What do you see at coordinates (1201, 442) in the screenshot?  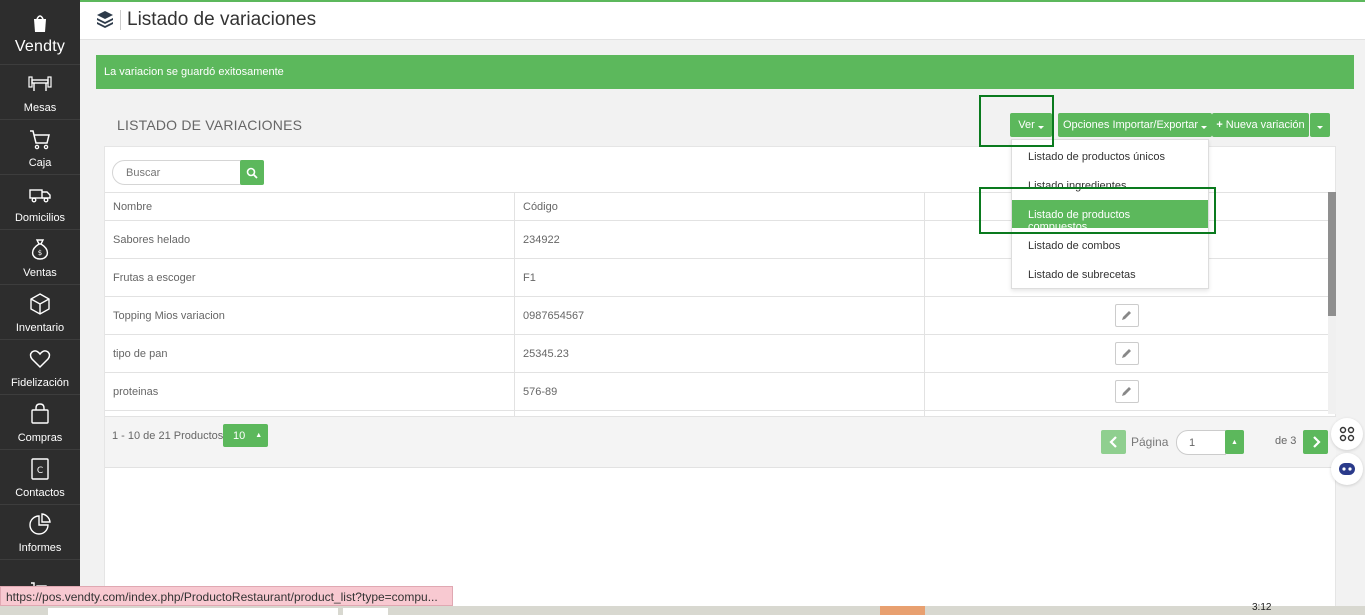 I see `page-number-input: 1` at bounding box center [1201, 442].